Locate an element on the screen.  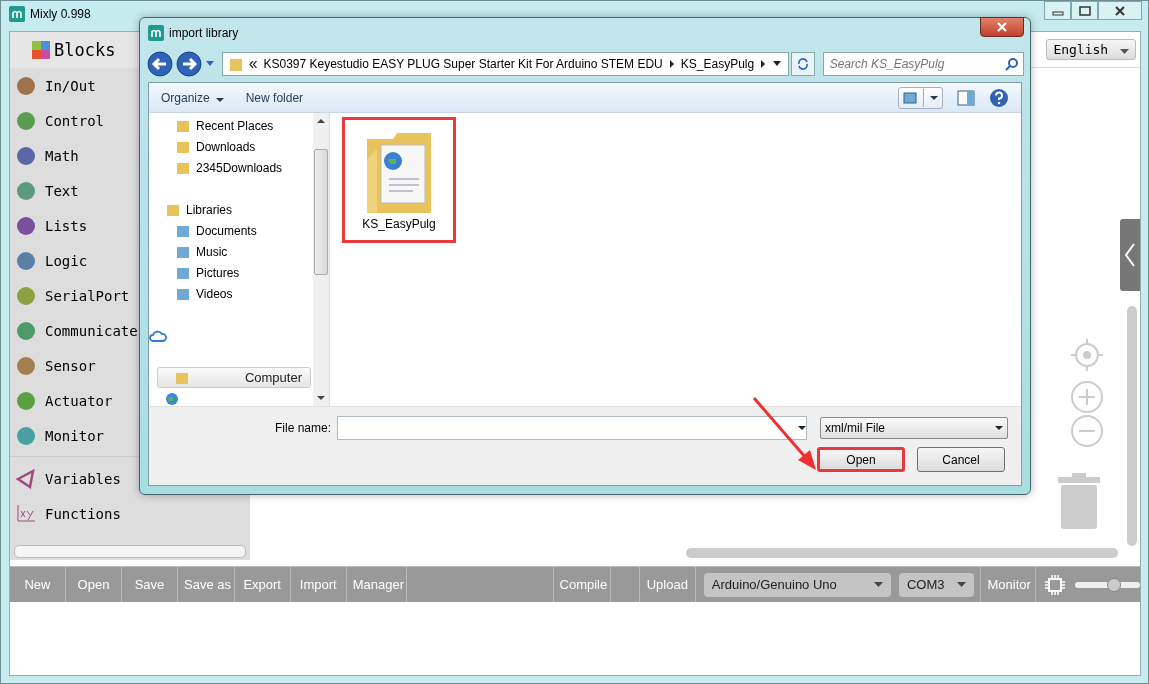
command-button: New folder is located at coordinates (274, 97).